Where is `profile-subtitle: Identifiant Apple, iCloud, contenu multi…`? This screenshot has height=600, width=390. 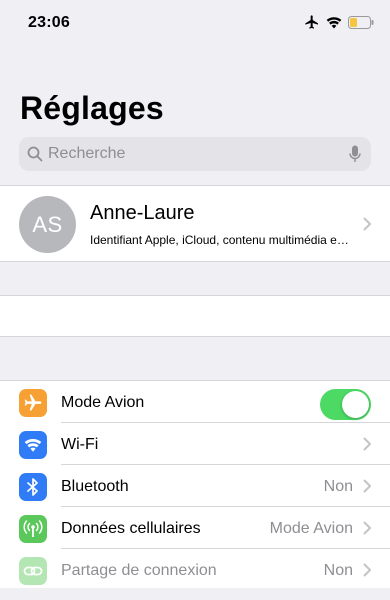
profile-subtitle: Identifiant Apple, iCloud, contenu multi… is located at coordinates (221, 240).